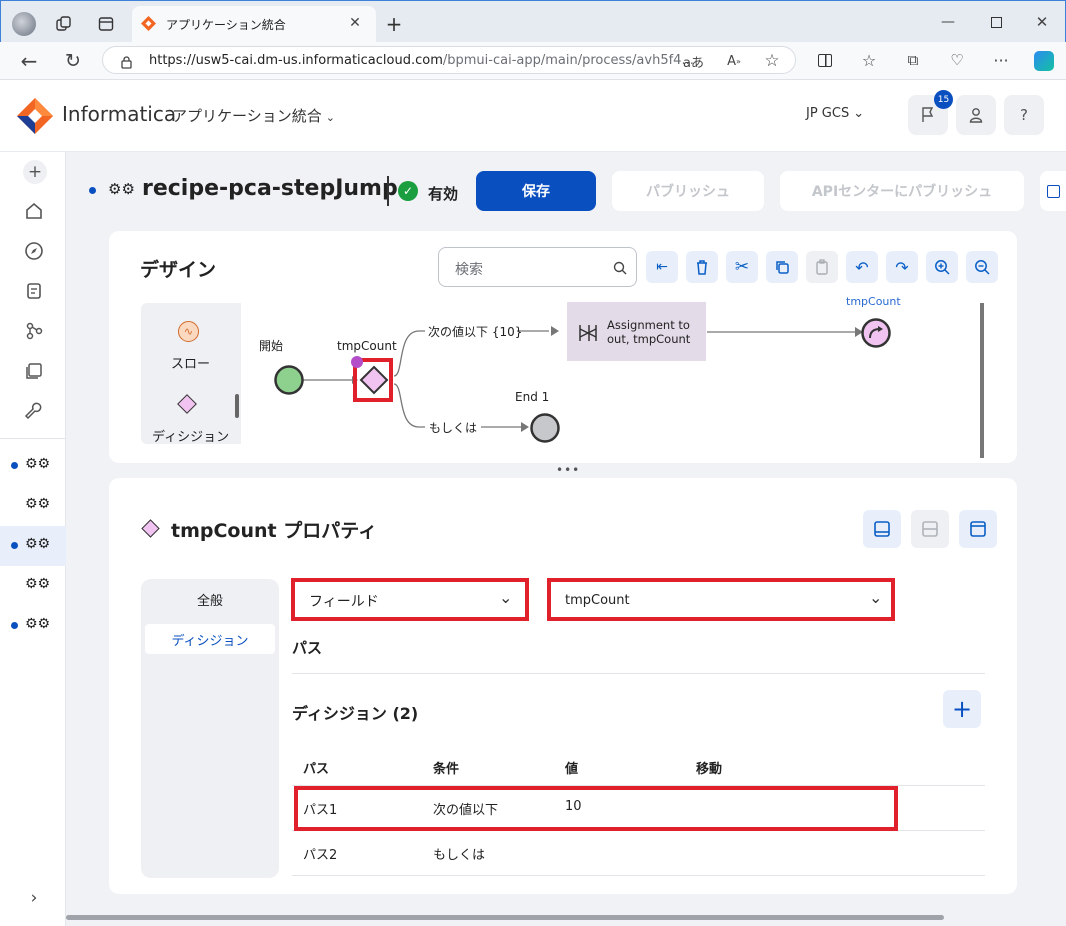 This screenshot has height=926, width=1066. What do you see at coordinates (271, 346) in the screenshot?
I see `start-label: 開始` at bounding box center [271, 346].